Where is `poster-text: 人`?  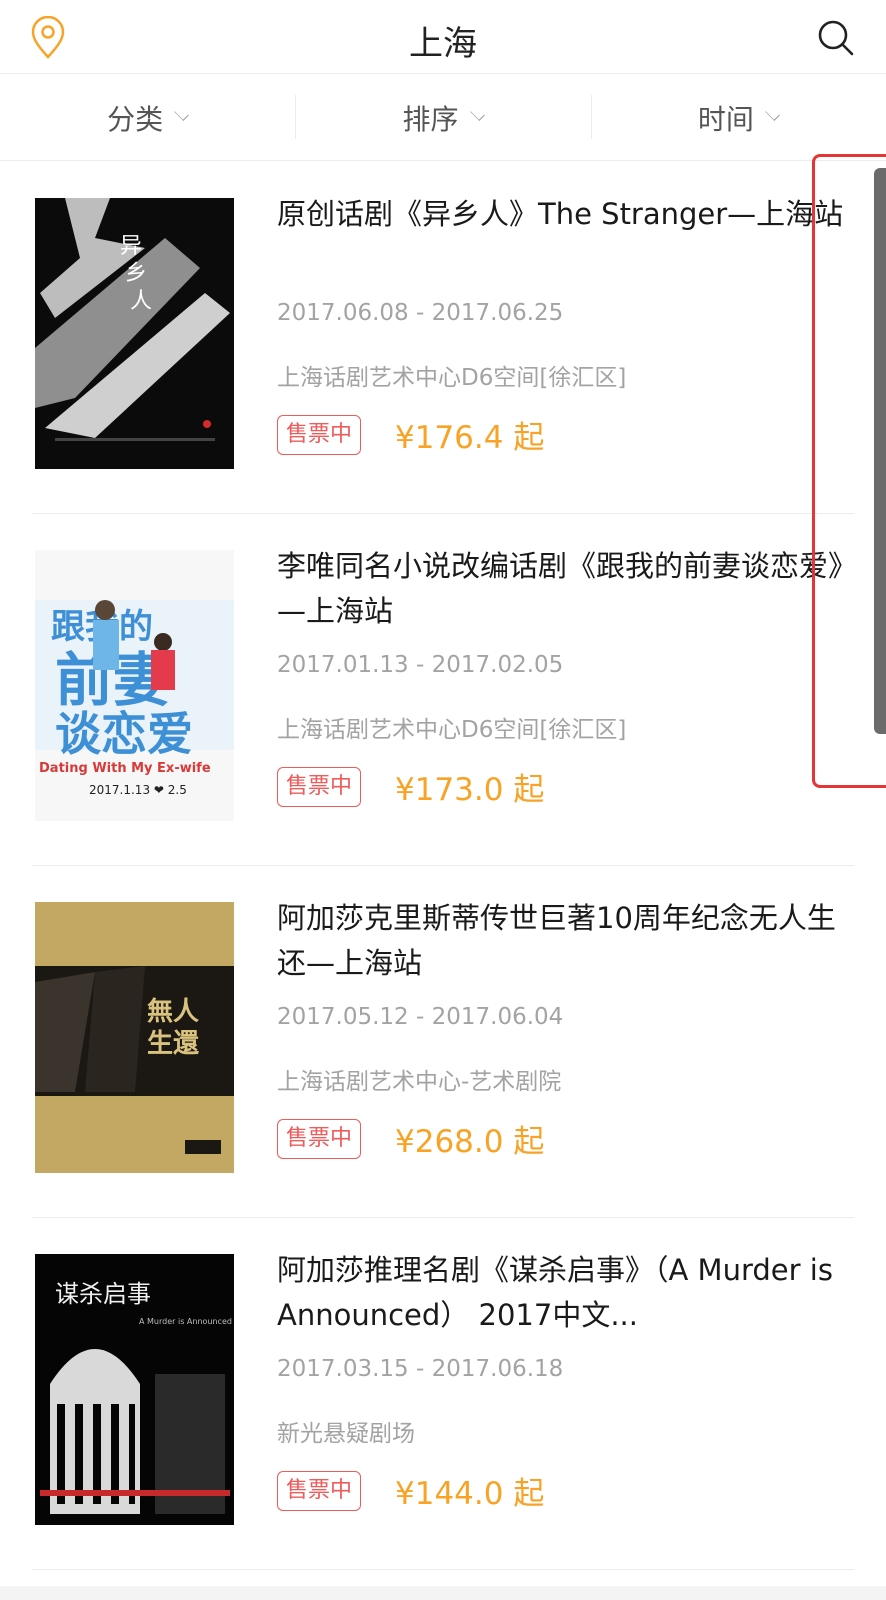
poster-text: 人 is located at coordinates (141, 301).